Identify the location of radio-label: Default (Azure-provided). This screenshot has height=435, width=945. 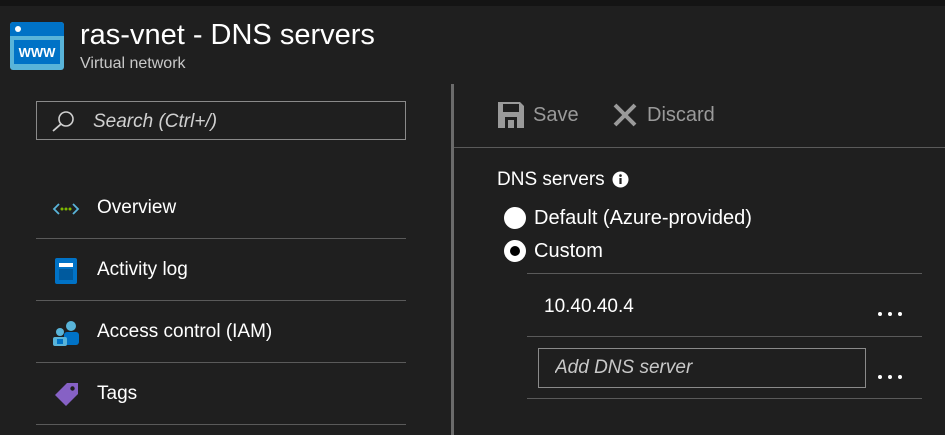
(643, 218).